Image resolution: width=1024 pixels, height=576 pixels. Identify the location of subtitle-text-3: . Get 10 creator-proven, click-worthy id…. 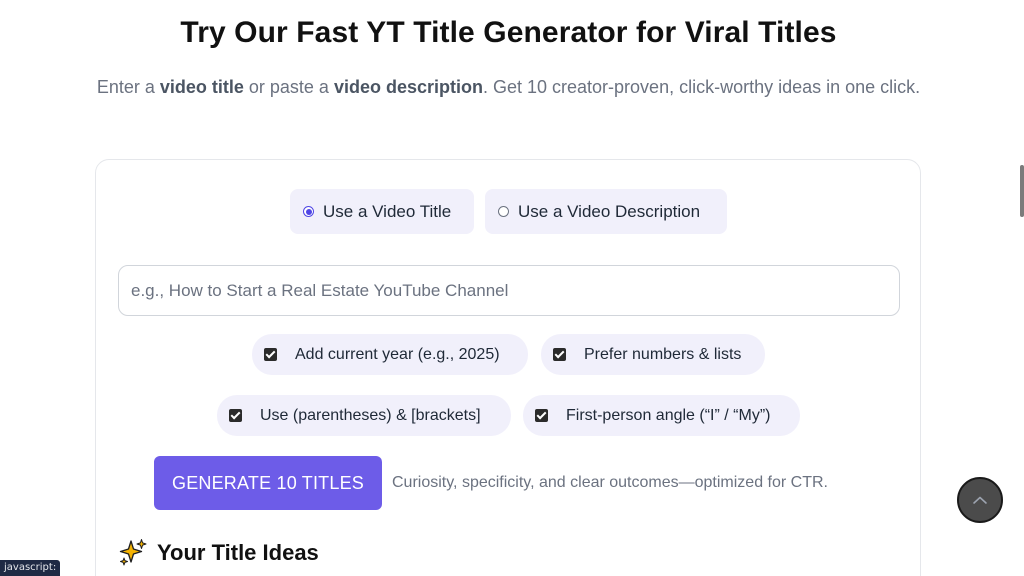
(701, 87).